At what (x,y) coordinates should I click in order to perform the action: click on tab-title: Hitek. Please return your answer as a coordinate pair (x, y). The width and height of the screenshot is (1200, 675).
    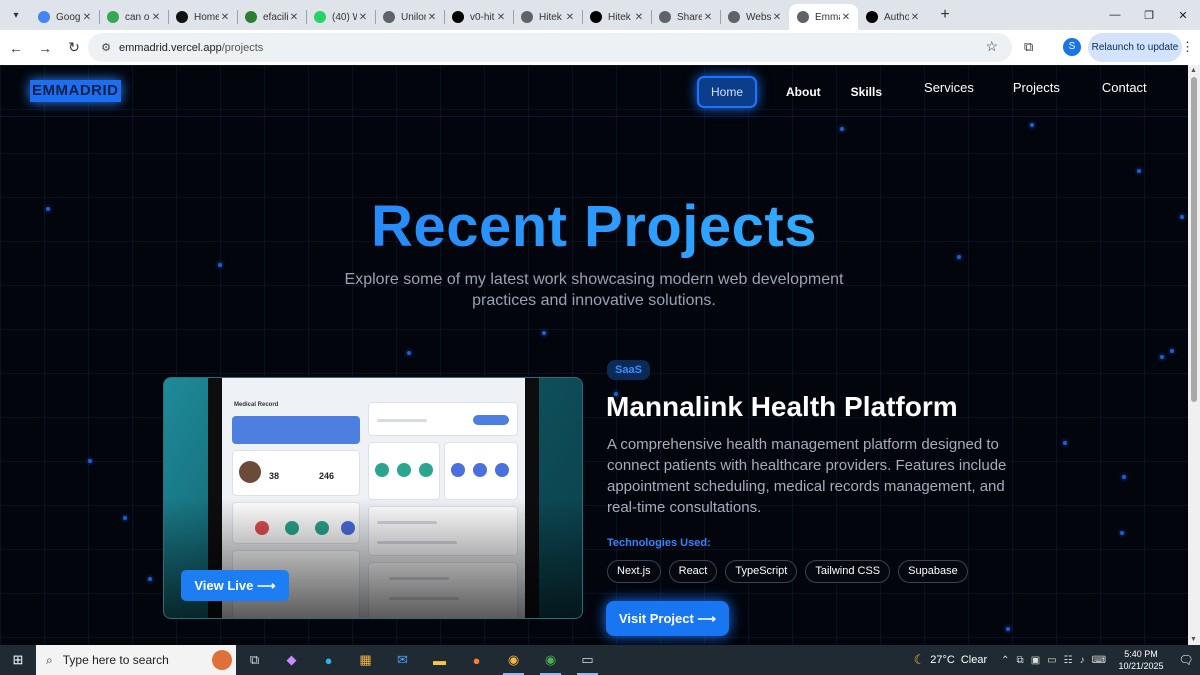
    Looking at the image, I should click on (550, 17).